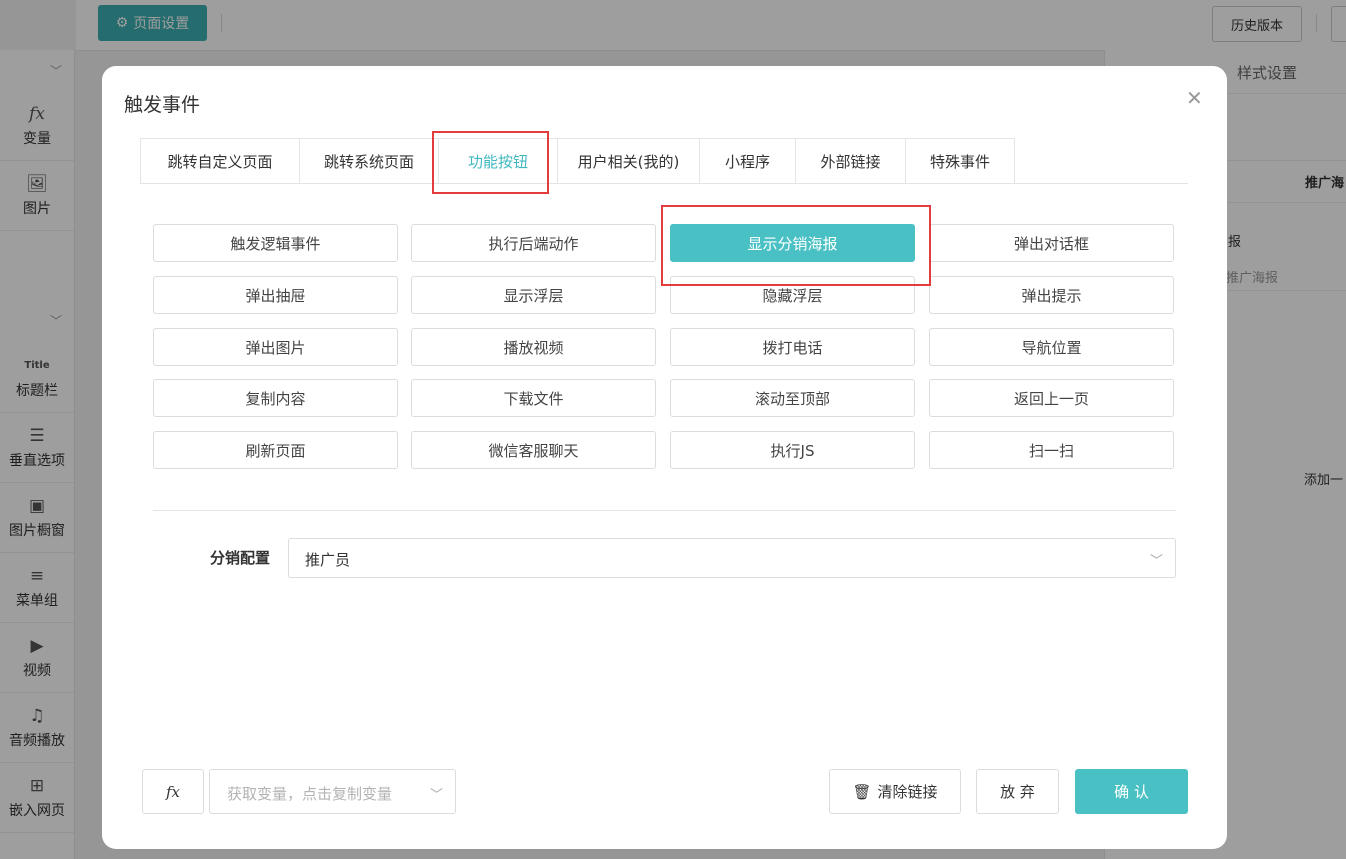 This screenshot has width=1346, height=859. What do you see at coordinates (732, 558) in the screenshot?
I see `distribution-config-select: 推广员 ﹀` at bounding box center [732, 558].